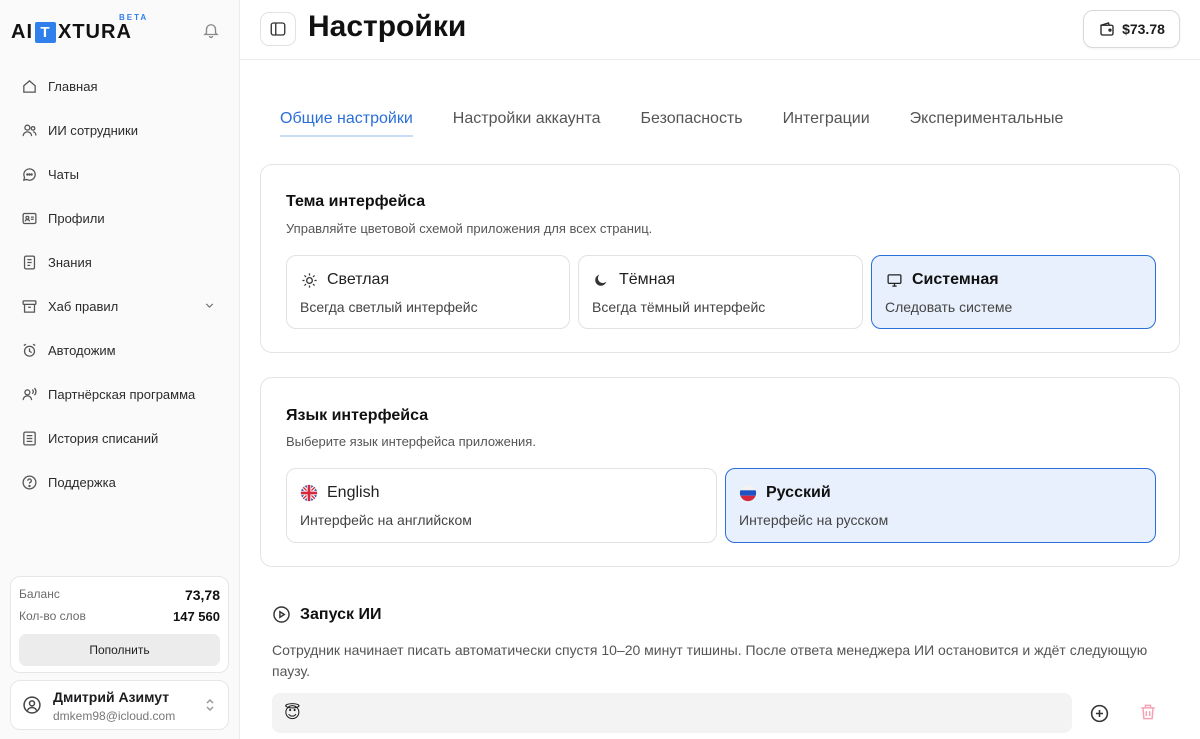 This screenshot has width=1200, height=739. What do you see at coordinates (356, 201) in the screenshot?
I see `theme-title: Тема интерфейса` at bounding box center [356, 201].